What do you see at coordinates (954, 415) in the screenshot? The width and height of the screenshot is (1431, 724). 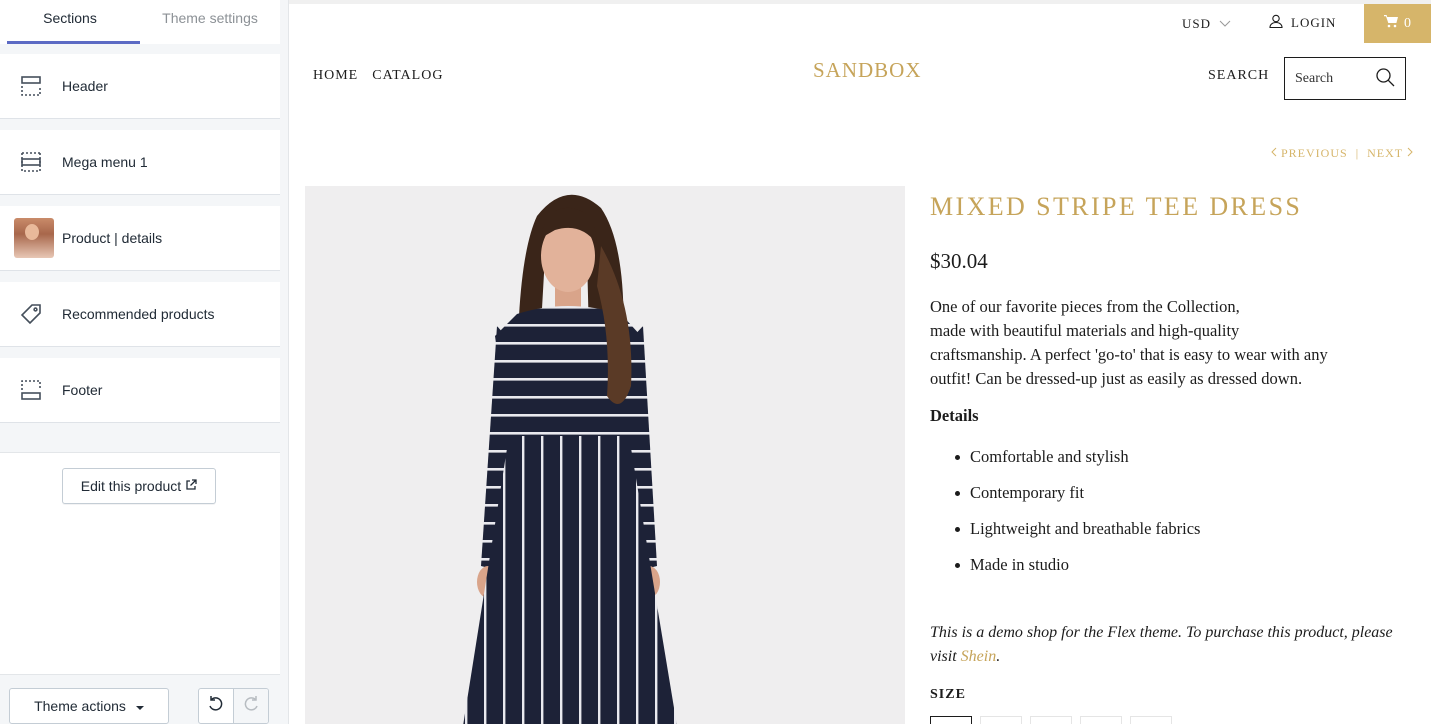 I see `details-heading: Details` at bounding box center [954, 415].